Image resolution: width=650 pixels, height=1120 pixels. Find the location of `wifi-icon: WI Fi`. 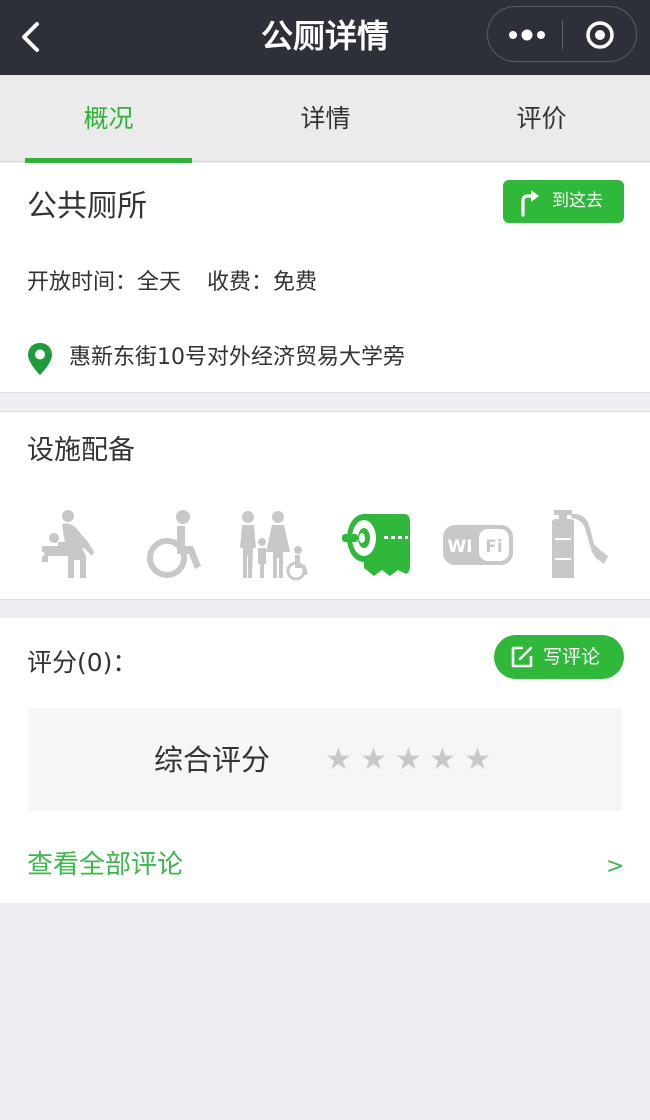

wifi-icon: WI Fi is located at coordinates (478, 545).